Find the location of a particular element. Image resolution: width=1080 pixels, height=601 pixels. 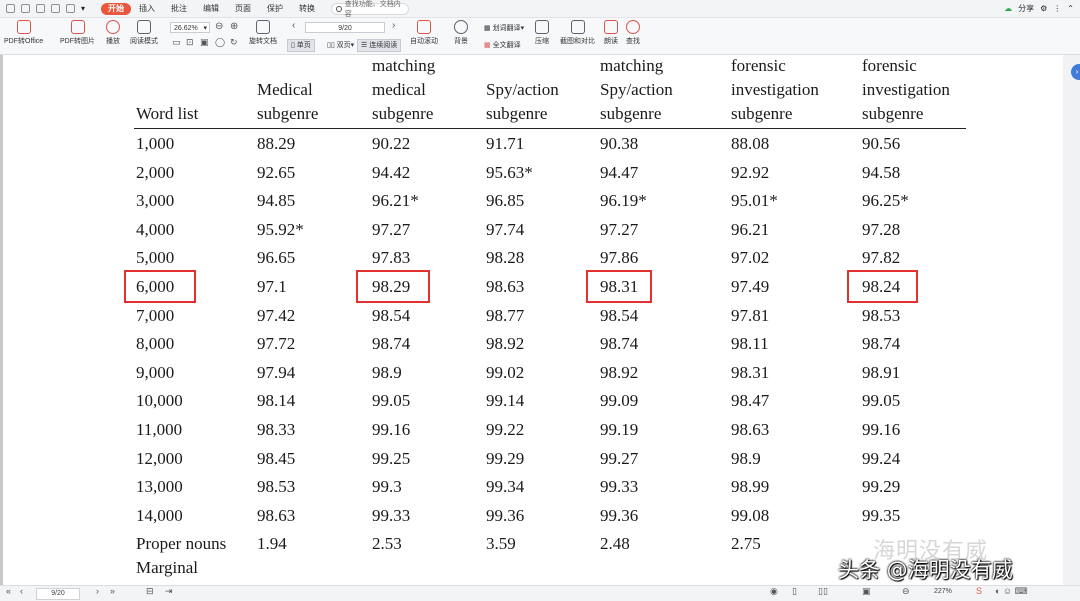

cell-matching-spy-action: 99.36 is located at coordinates (619, 515).